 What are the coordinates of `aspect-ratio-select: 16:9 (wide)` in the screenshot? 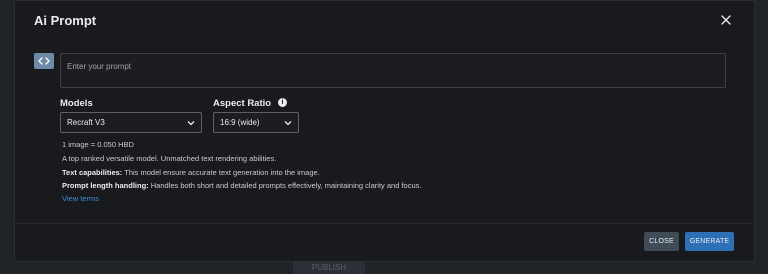 It's located at (256, 122).